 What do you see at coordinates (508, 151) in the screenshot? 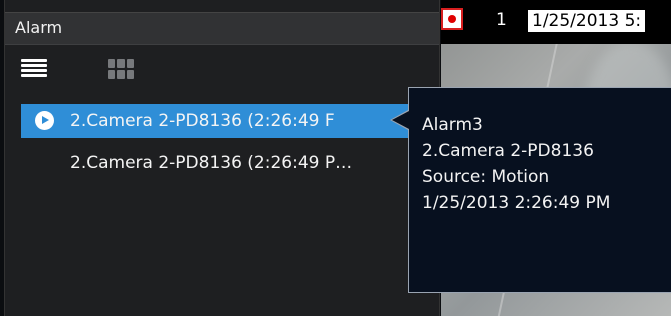
I see `tooltip-camera: 2.Camera 2-PD8136` at bounding box center [508, 151].